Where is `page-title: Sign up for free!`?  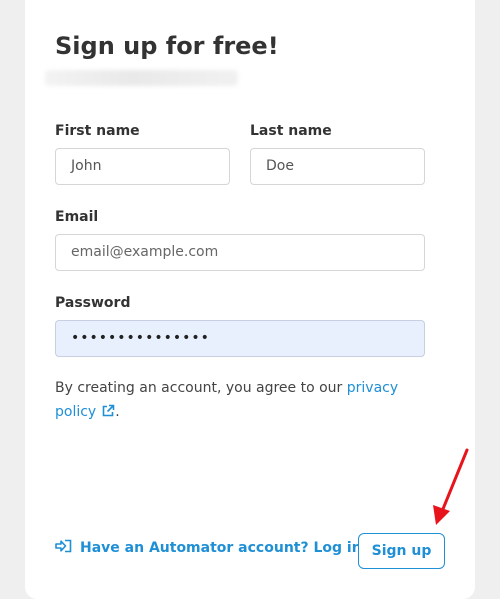
page-title: Sign up for free! is located at coordinates (167, 46).